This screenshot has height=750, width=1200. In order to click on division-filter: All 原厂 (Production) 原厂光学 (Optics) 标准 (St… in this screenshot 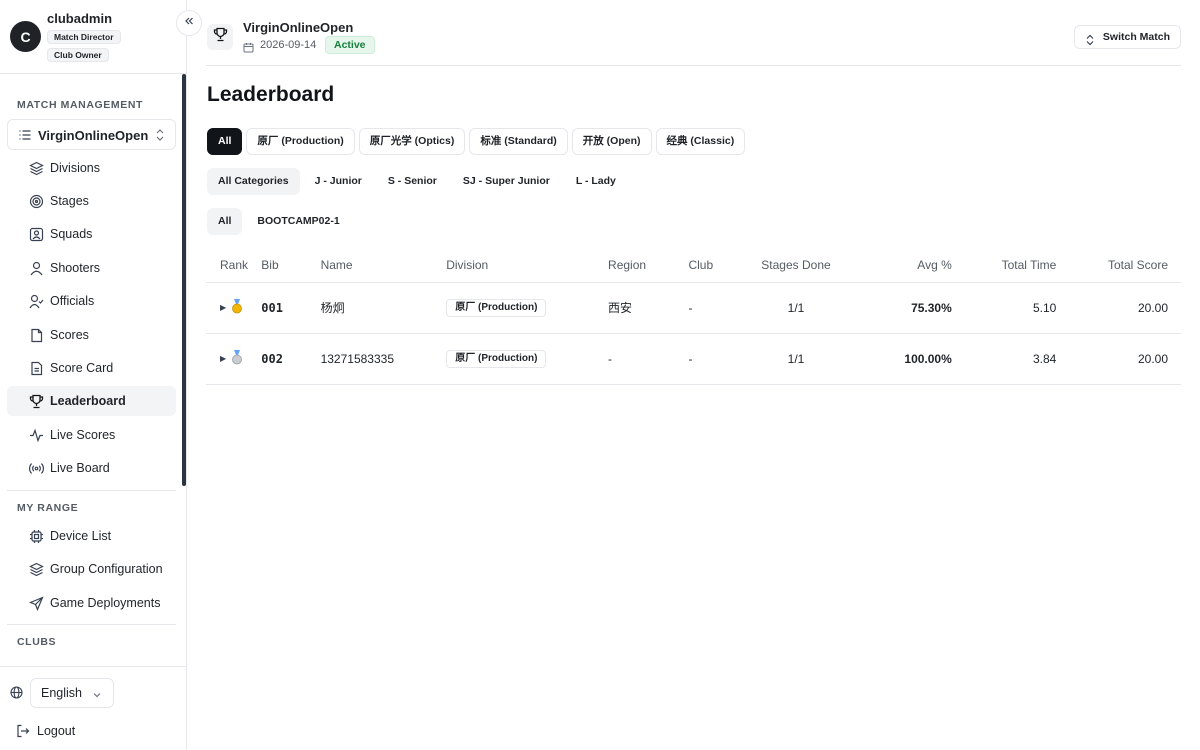, I will do `click(476, 141)`.